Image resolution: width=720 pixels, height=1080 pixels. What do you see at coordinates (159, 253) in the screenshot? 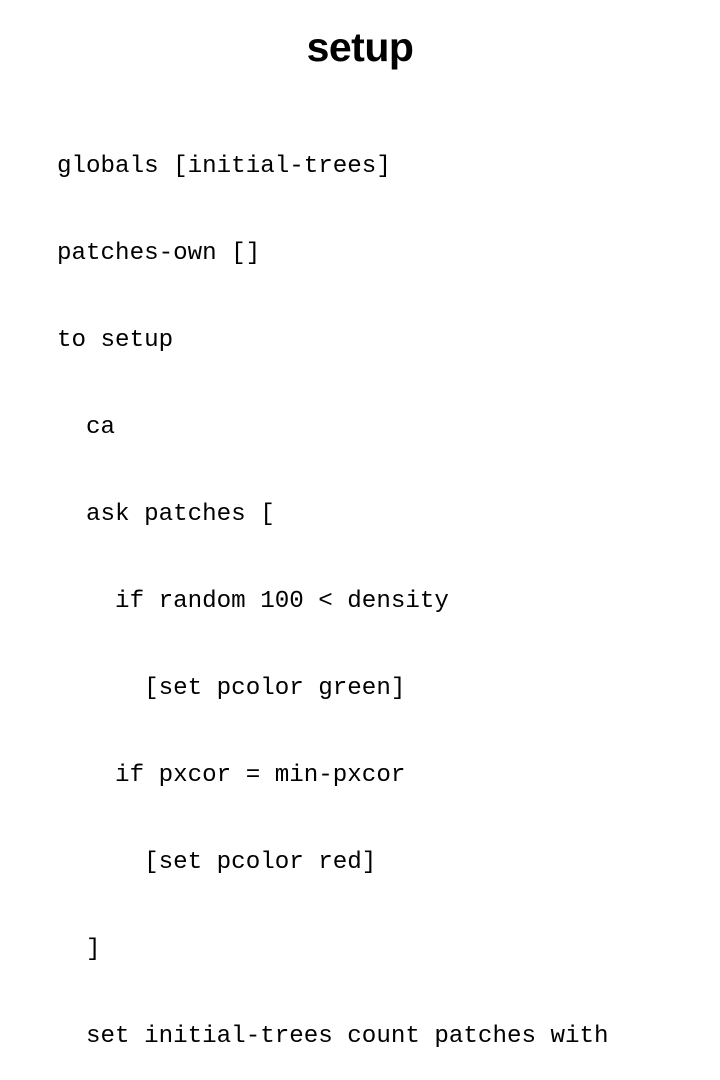
I see `code-line: patches-own []` at bounding box center [159, 253].